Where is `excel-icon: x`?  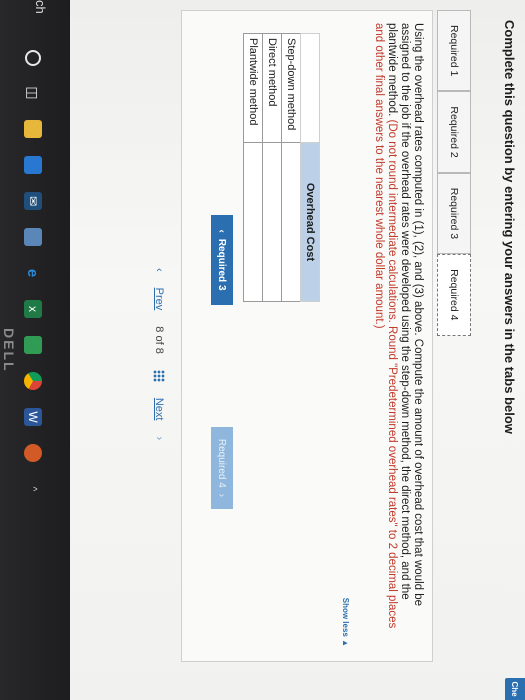
excel-icon: x is located at coordinates (33, 309).